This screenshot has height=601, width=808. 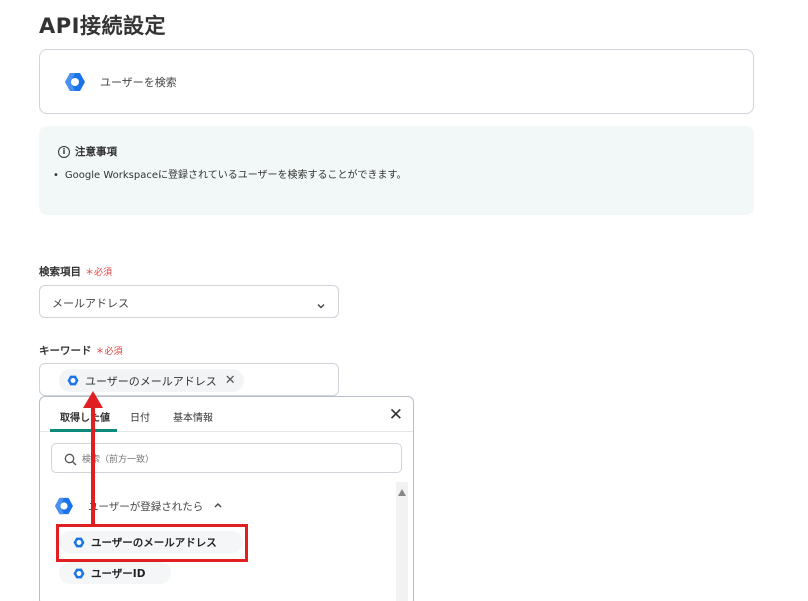 I want to click on action-label: ユーザーを検索, so click(x=138, y=82).